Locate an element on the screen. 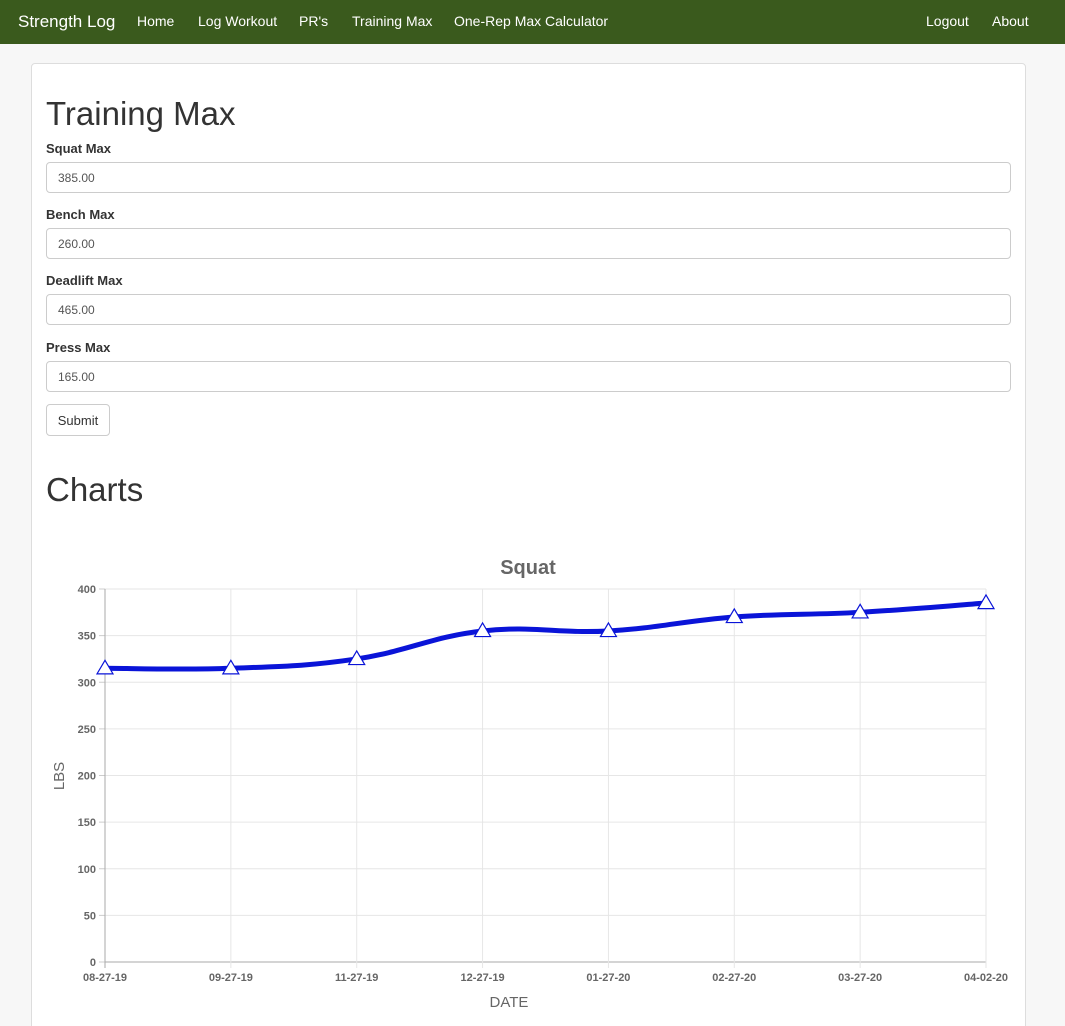  x-tick-label: 03-27-20 is located at coordinates (860, 978).